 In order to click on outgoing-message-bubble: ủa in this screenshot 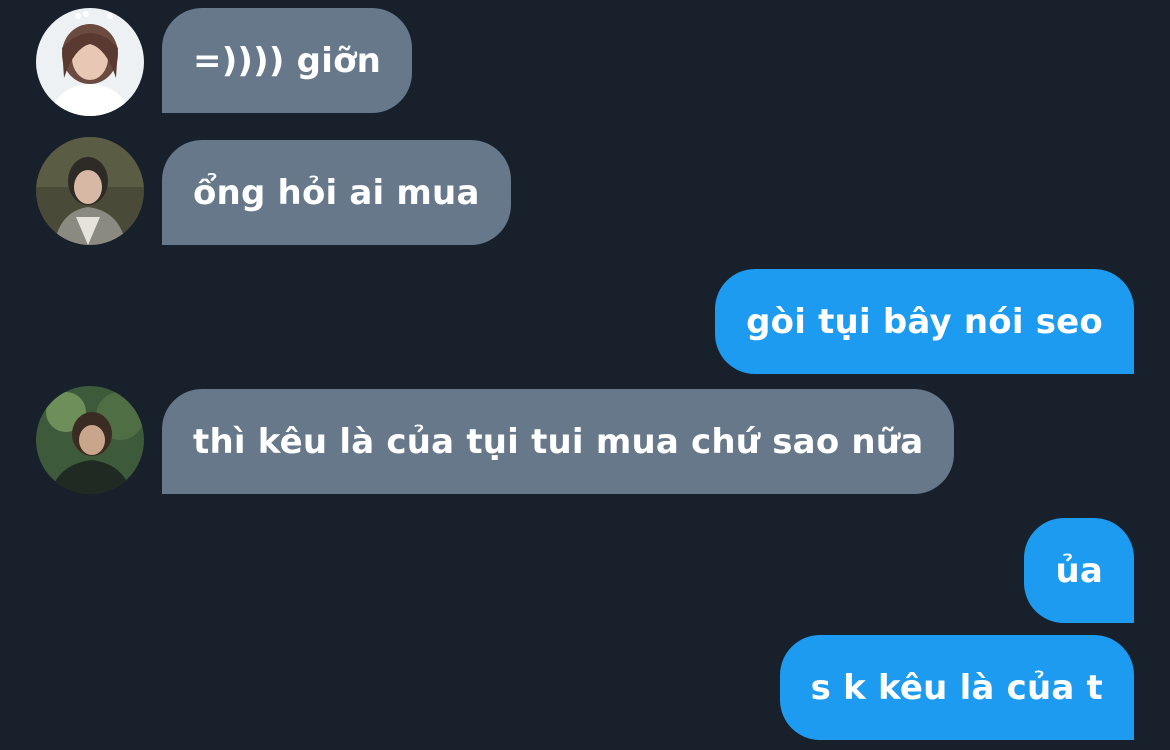, I will do `click(1079, 570)`.